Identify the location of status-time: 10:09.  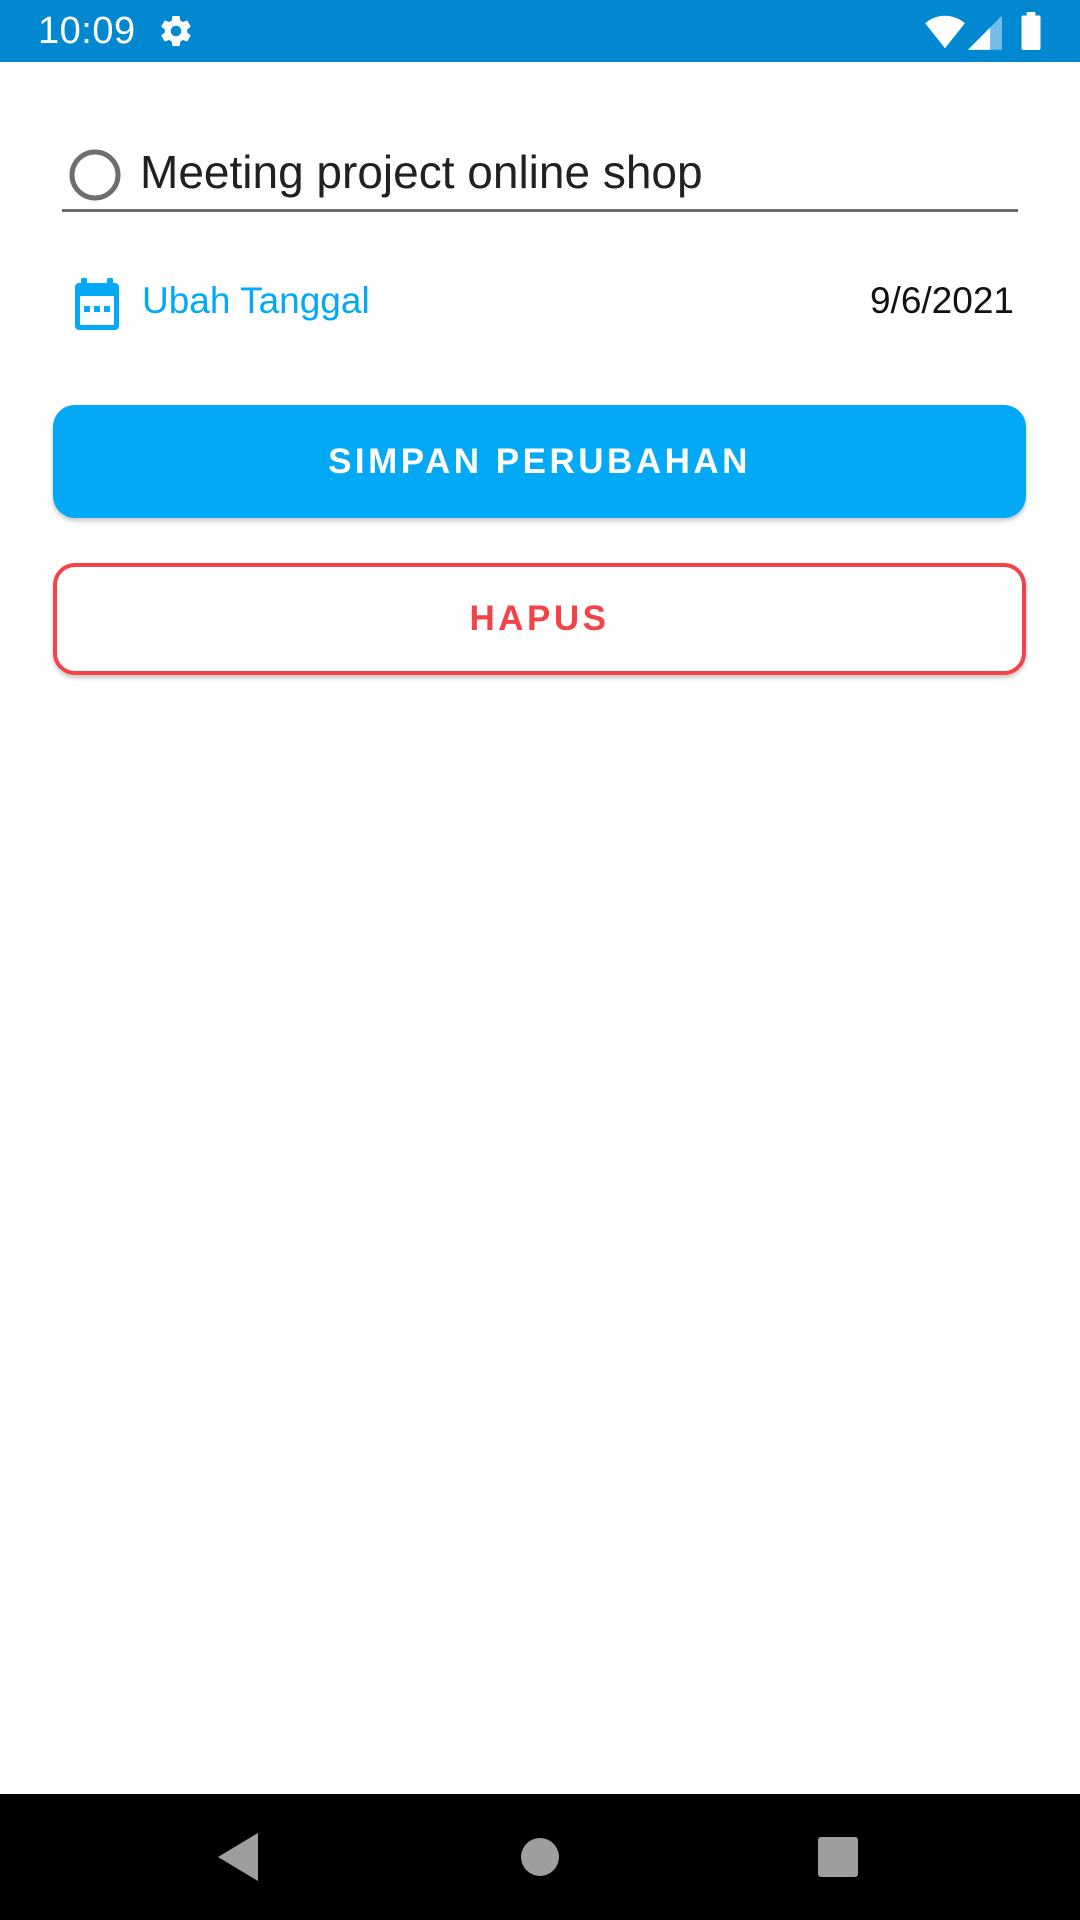
(87, 31).